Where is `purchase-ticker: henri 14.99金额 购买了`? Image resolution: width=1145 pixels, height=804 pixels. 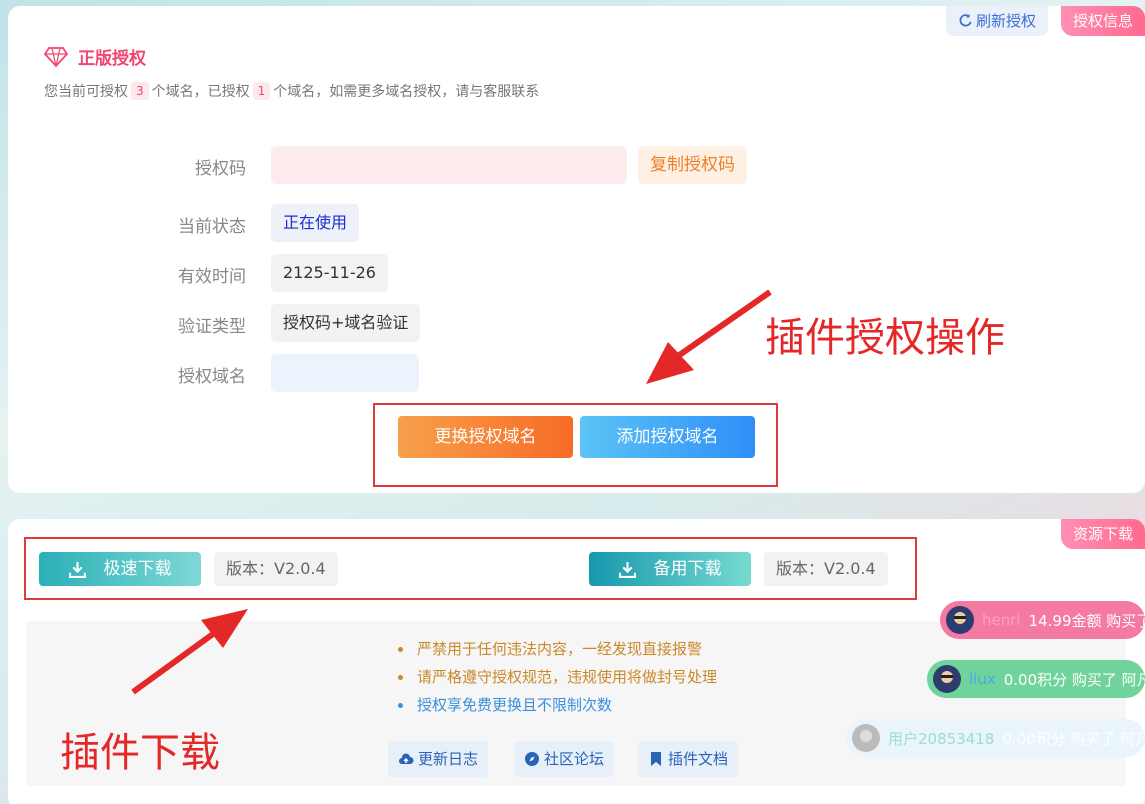 purchase-ticker: henri 14.99金额 购买了 is located at coordinates (1042, 620).